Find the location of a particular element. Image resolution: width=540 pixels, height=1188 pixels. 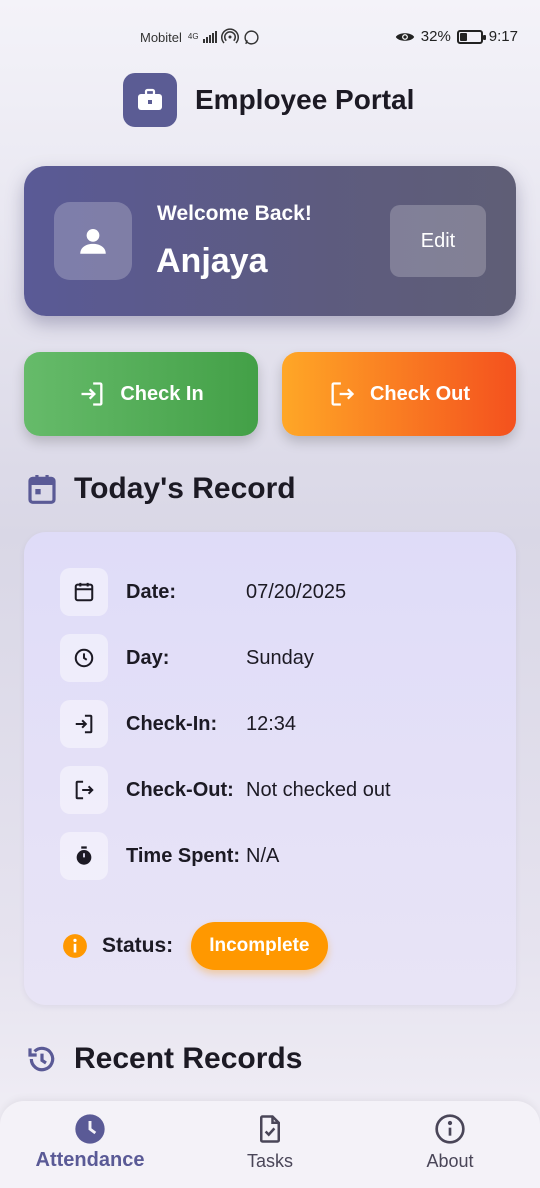

welcome-greeting: Welcome Back! is located at coordinates (234, 213).